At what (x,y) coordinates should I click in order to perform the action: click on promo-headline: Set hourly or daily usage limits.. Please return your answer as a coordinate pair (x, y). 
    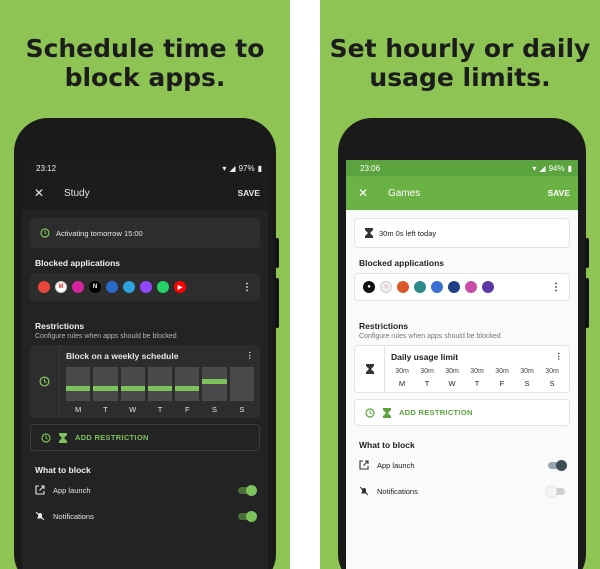
    Looking at the image, I should click on (460, 63).